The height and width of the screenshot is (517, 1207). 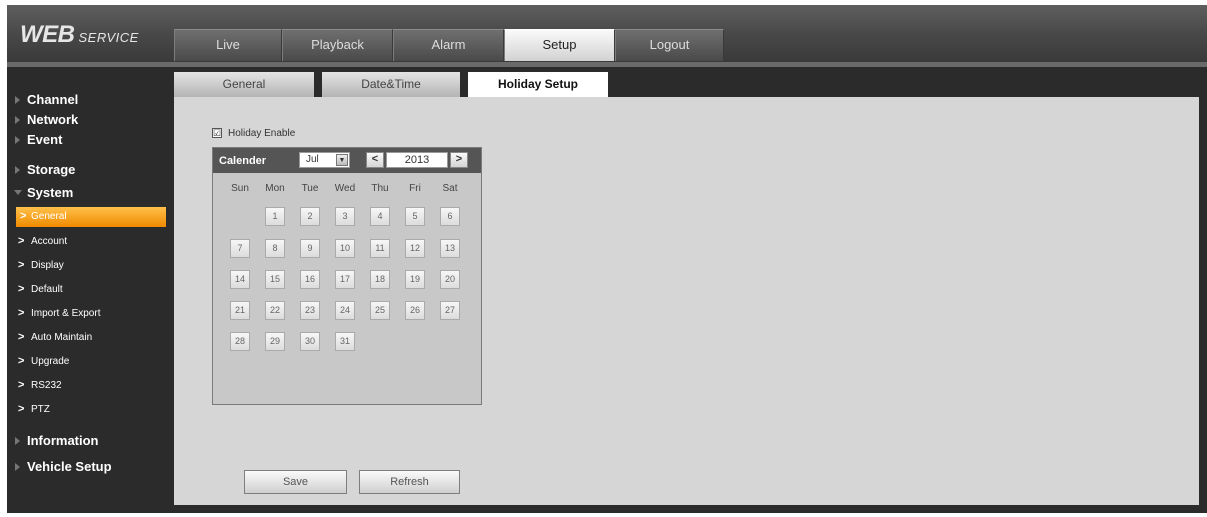 What do you see at coordinates (90, 467) in the screenshot?
I see `sidebar-item-vehicle-setup: Vehicle Setup` at bounding box center [90, 467].